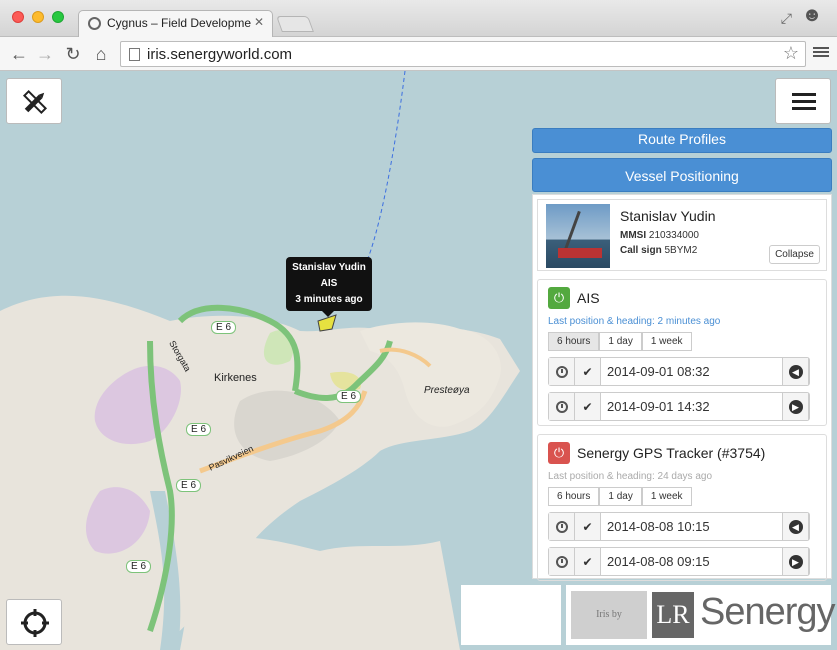  Describe the element at coordinates (463, 54) in the screenshot. I see `address-bar: iris.senergyworld.com ☆` at that location.